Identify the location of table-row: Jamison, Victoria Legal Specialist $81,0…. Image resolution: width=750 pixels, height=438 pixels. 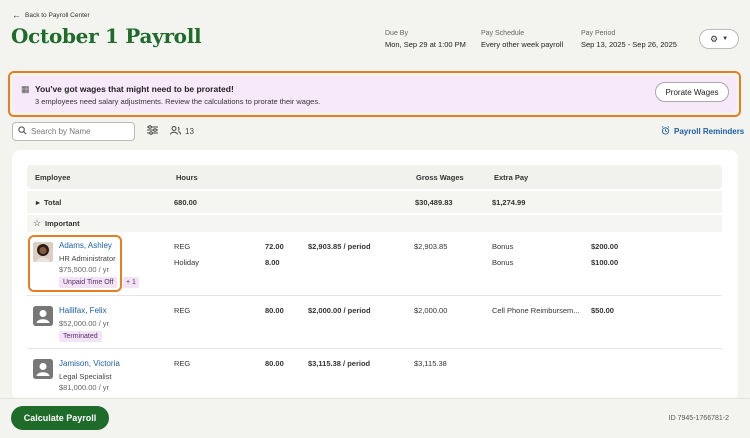
(374, 375).